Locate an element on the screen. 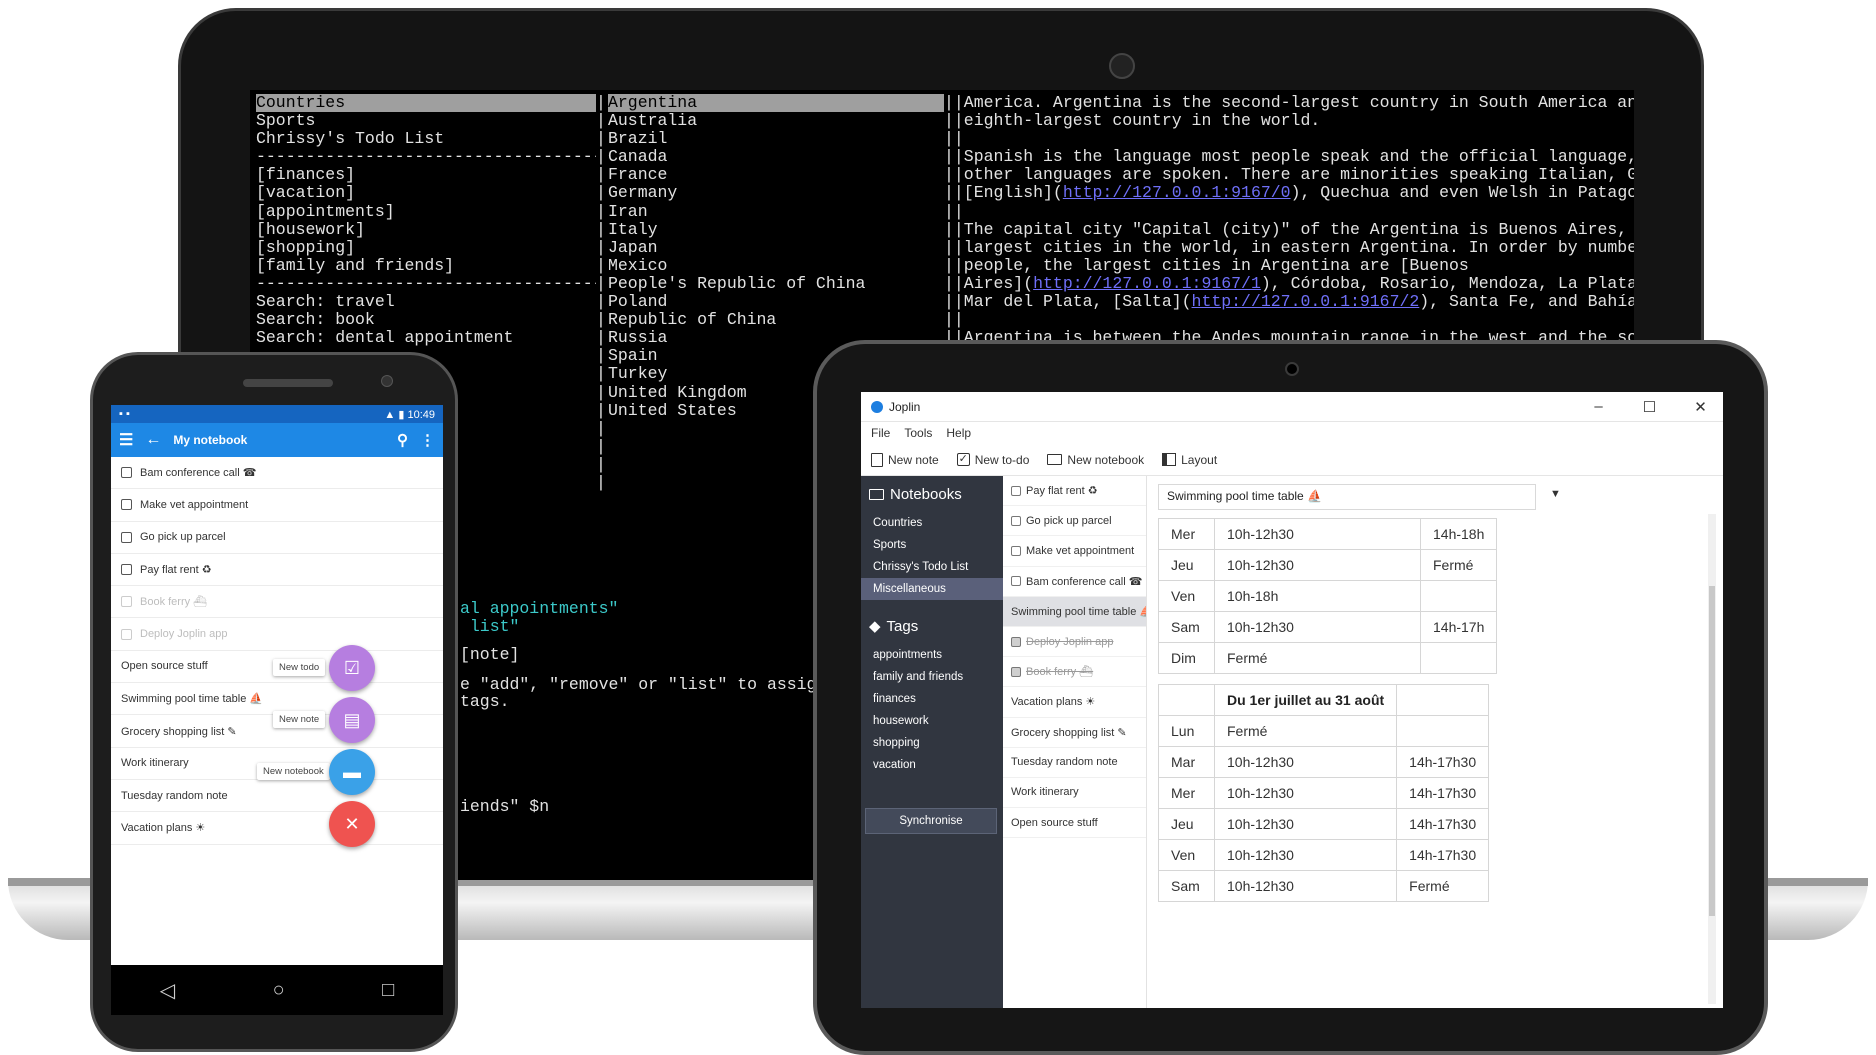 The image size is (1876, 1055). nav-home-icon: ○ is located at coordinates (279, 990).